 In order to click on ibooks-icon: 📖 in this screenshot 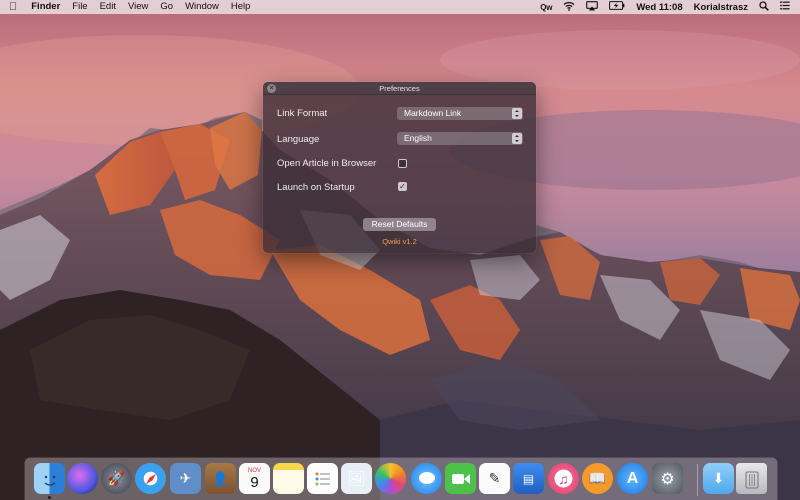, I will do `click(597, 478)`.